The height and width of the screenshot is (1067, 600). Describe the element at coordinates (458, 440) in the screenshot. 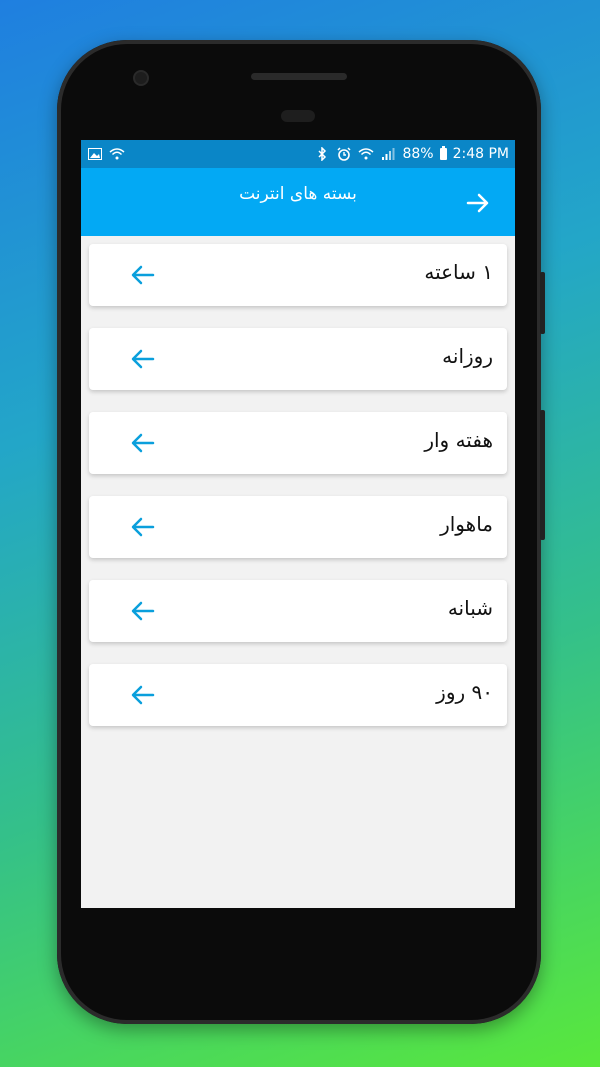

I see `list-item-label: هفته وار` at that location.